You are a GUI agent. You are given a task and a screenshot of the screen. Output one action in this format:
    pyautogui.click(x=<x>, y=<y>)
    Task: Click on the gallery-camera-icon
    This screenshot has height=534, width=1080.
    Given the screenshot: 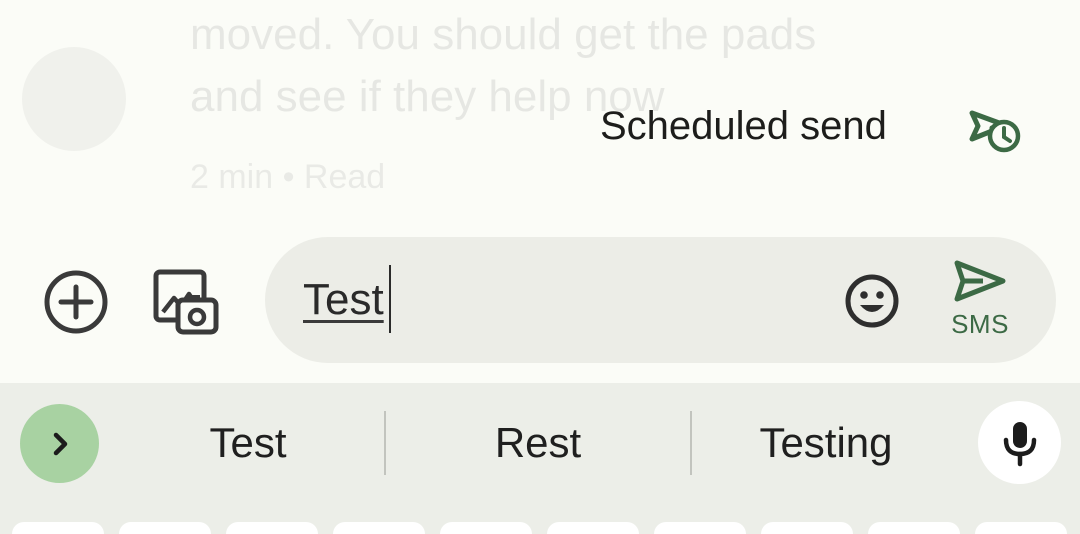 What is the action you would take?
    pyautogui.click(x=186, y=302)
    